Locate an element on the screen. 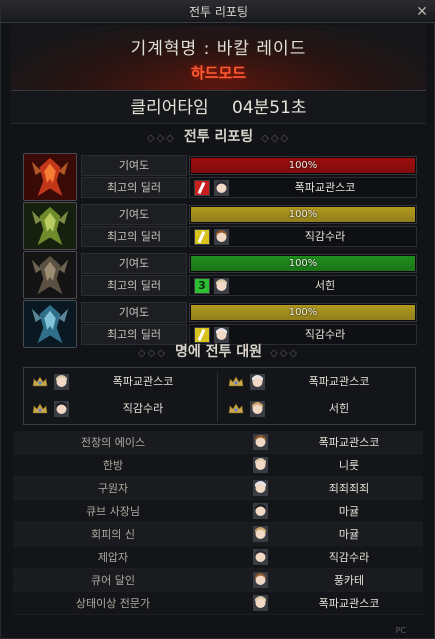 Image resolution: width=435 pixels, height=639 pixels. red-dragon-emblem is located at coordinates (50, 177).